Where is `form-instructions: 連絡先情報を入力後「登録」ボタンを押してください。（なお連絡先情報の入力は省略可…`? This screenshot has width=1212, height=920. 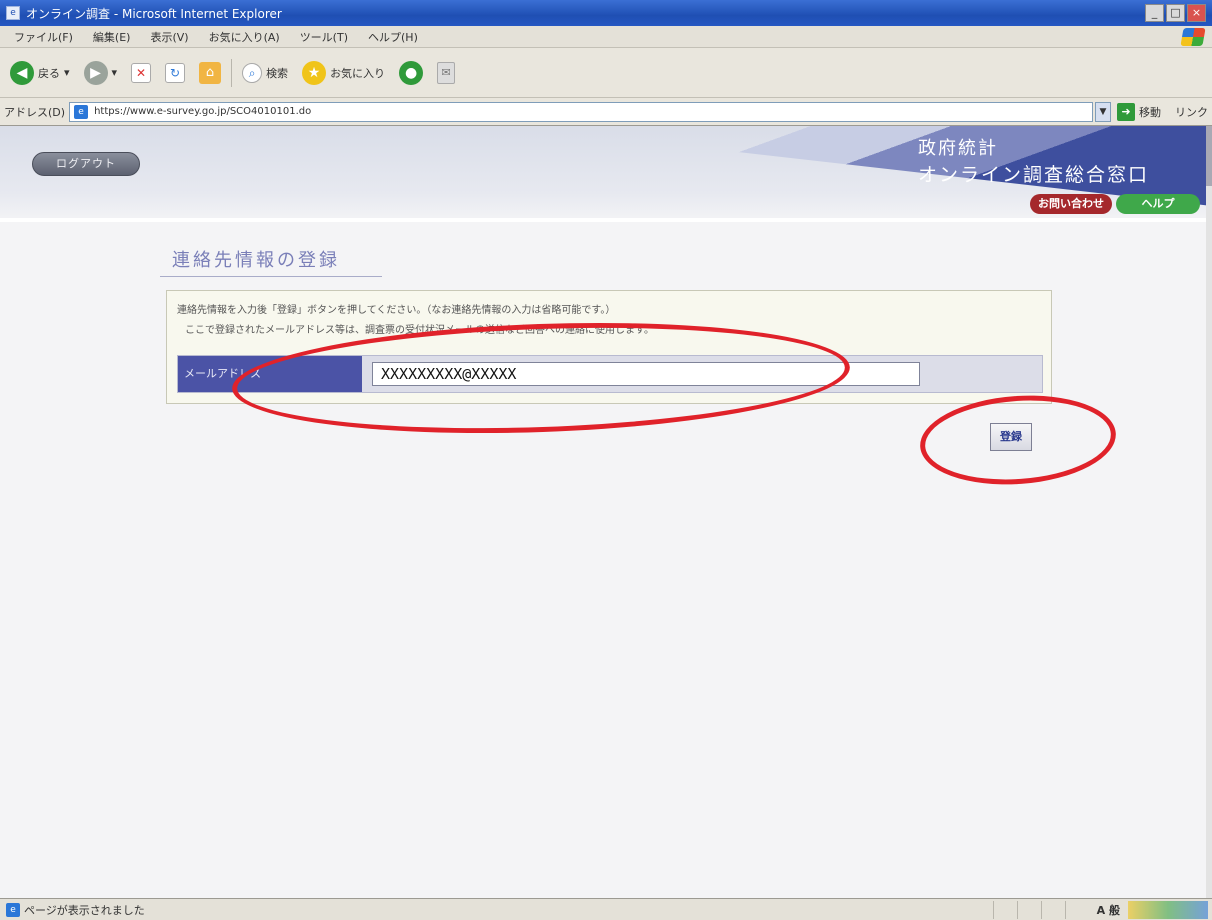 form-instructions: 連絡先情報を入力後「登録」ボタンを押してください。（なお連絡先情報の入力は省略可… is located at coordinates (396, 310).